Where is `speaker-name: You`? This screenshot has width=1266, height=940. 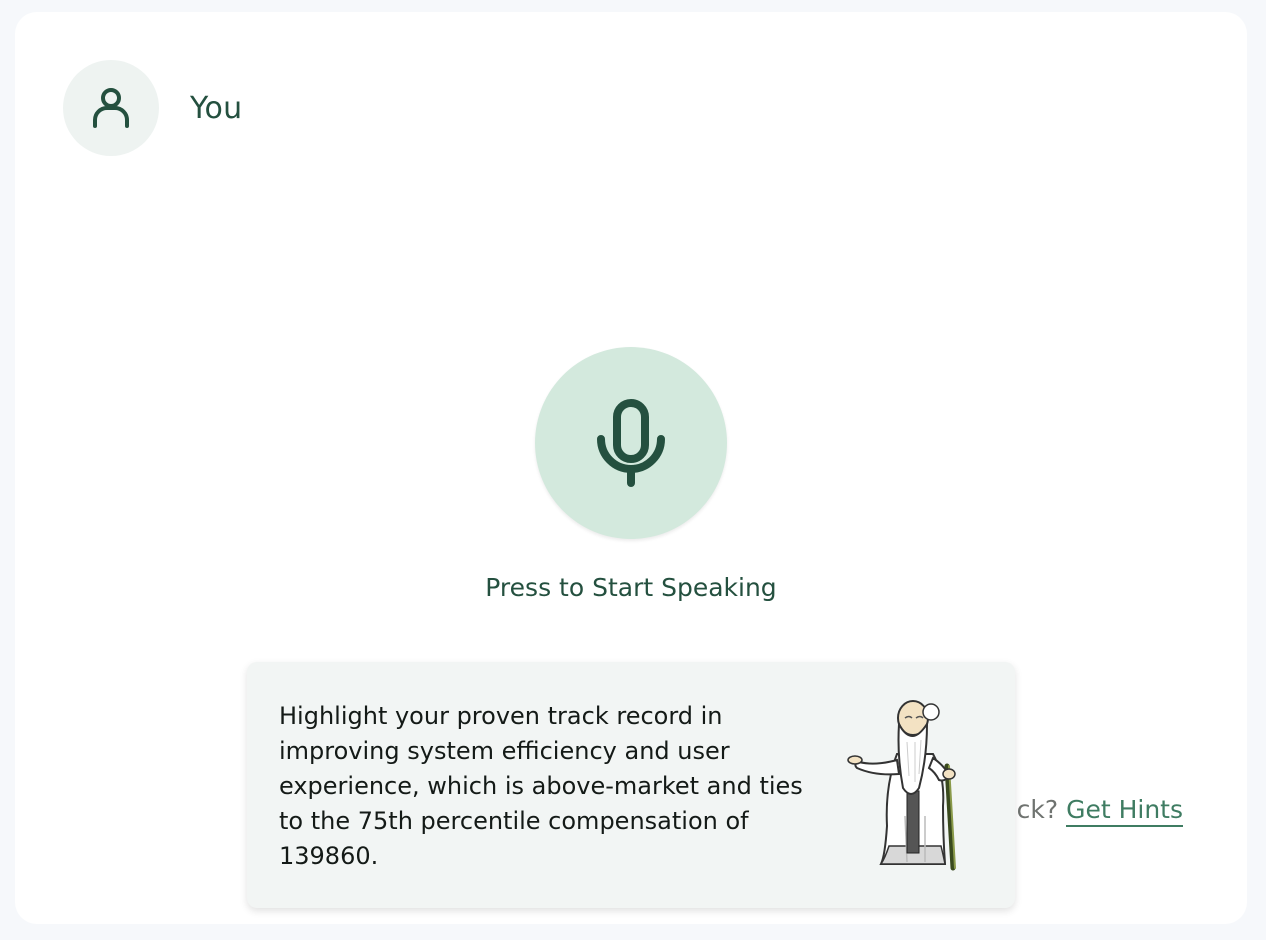 speaker-name: You is located at coordinates (216, 108).